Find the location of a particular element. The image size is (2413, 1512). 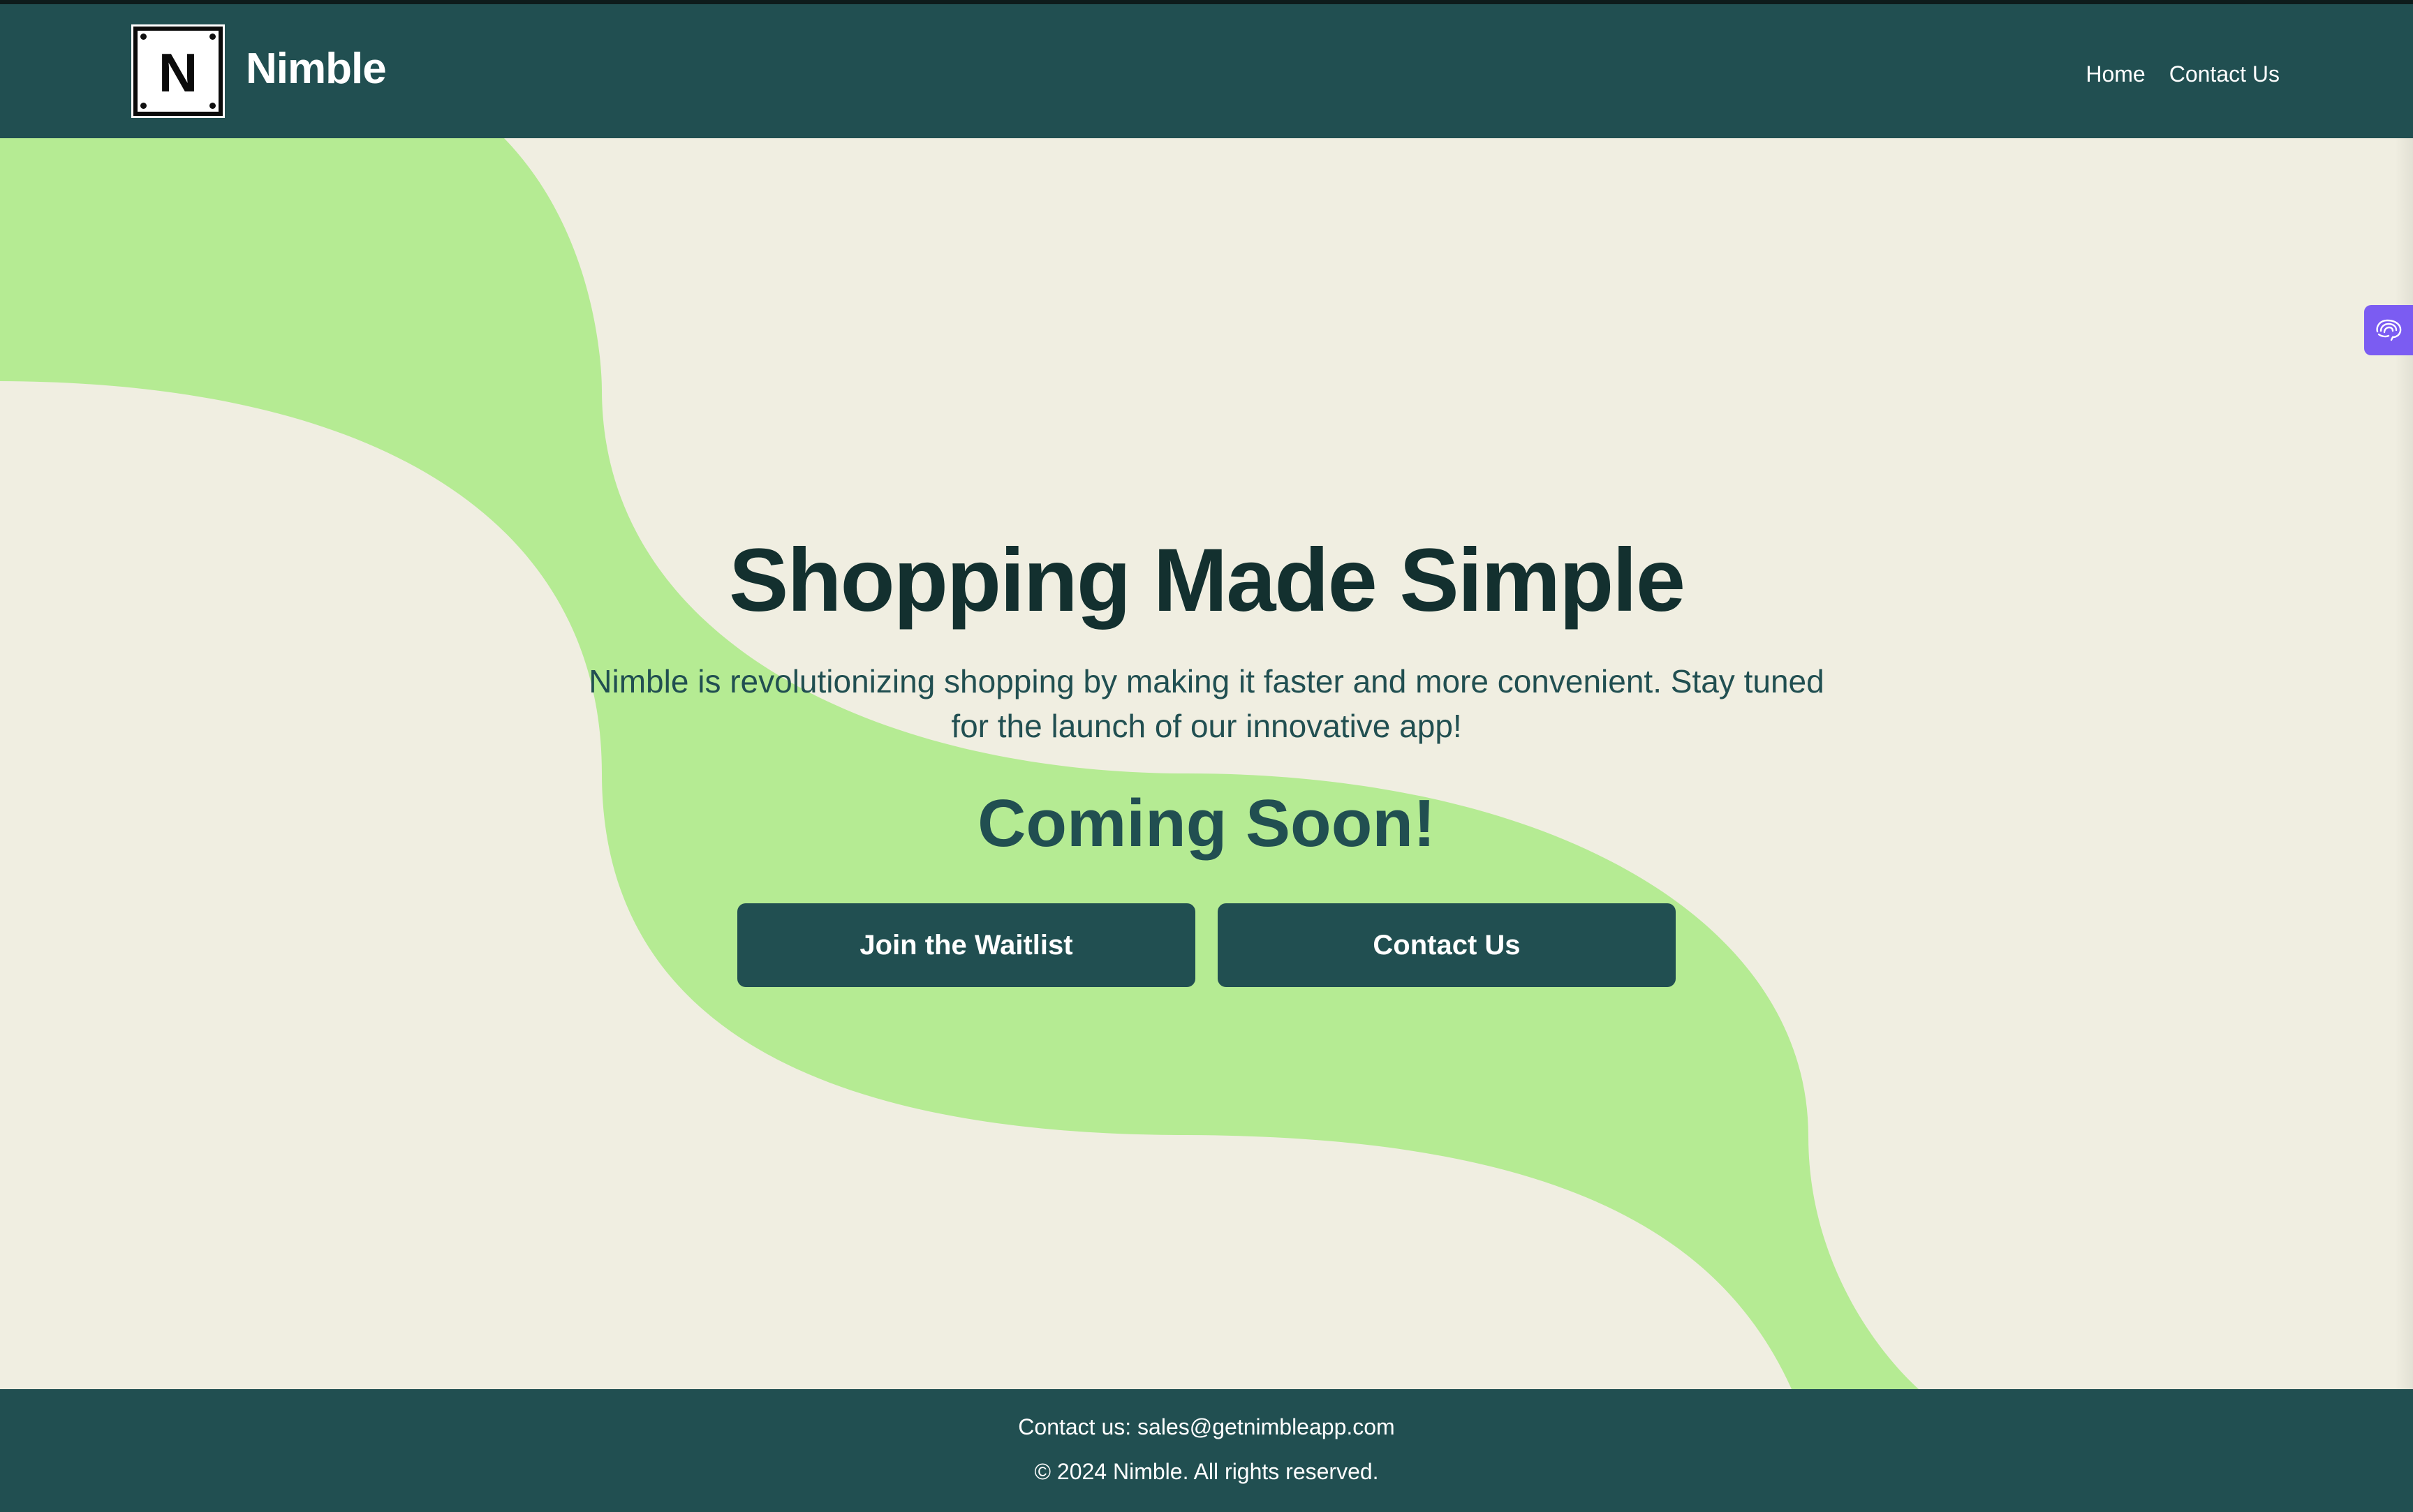

site-header: N Nimble Home Contact Us is located at coordinates (1206, 71).